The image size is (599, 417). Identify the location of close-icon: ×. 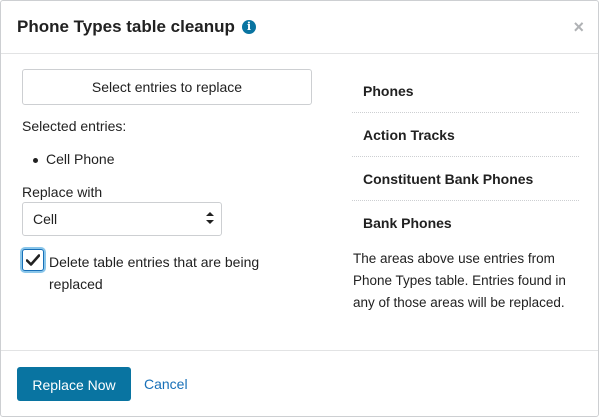
(578, 27).